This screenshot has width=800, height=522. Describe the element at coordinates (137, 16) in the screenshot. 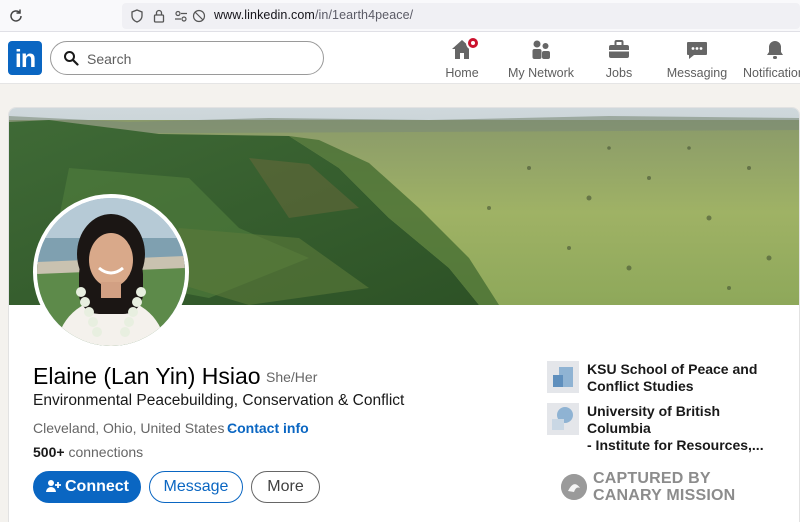

I see `shield-icon` at that location.